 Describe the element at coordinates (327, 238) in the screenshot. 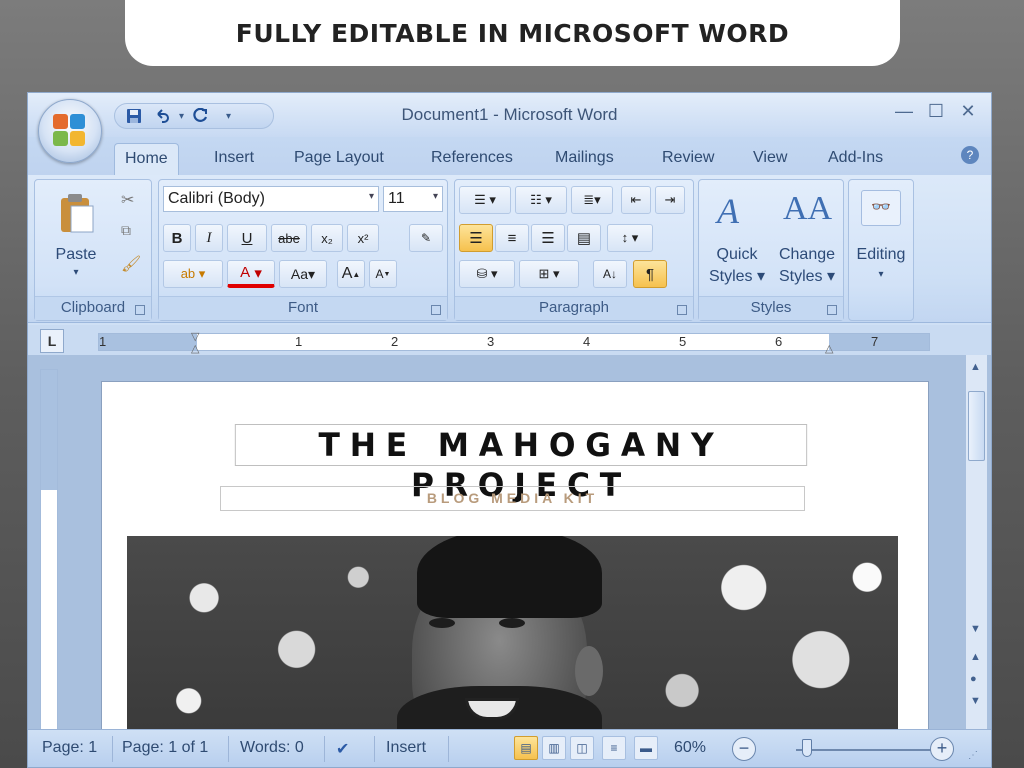

I see `subscript-button: x₂` at that location.